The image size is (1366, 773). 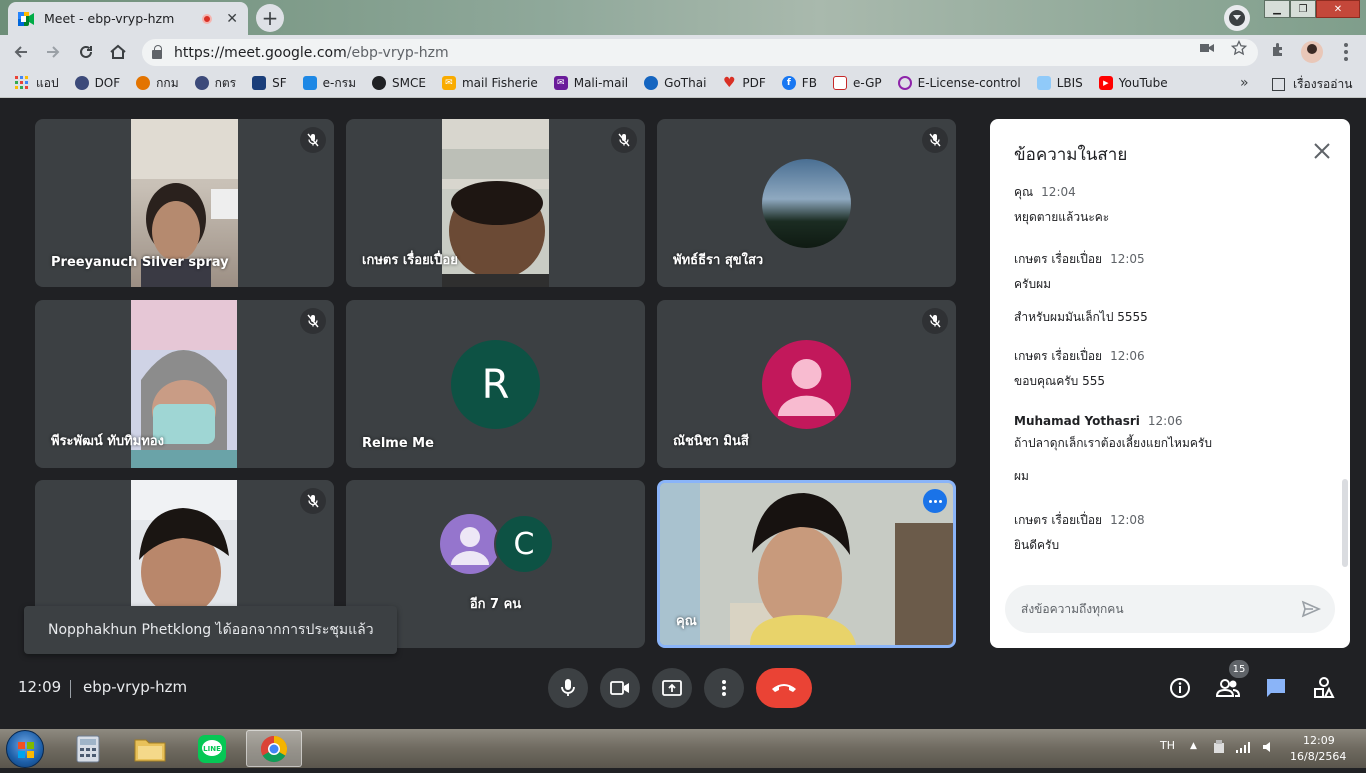 I want to click on extensions-icon, so click(x=1278, y=51).